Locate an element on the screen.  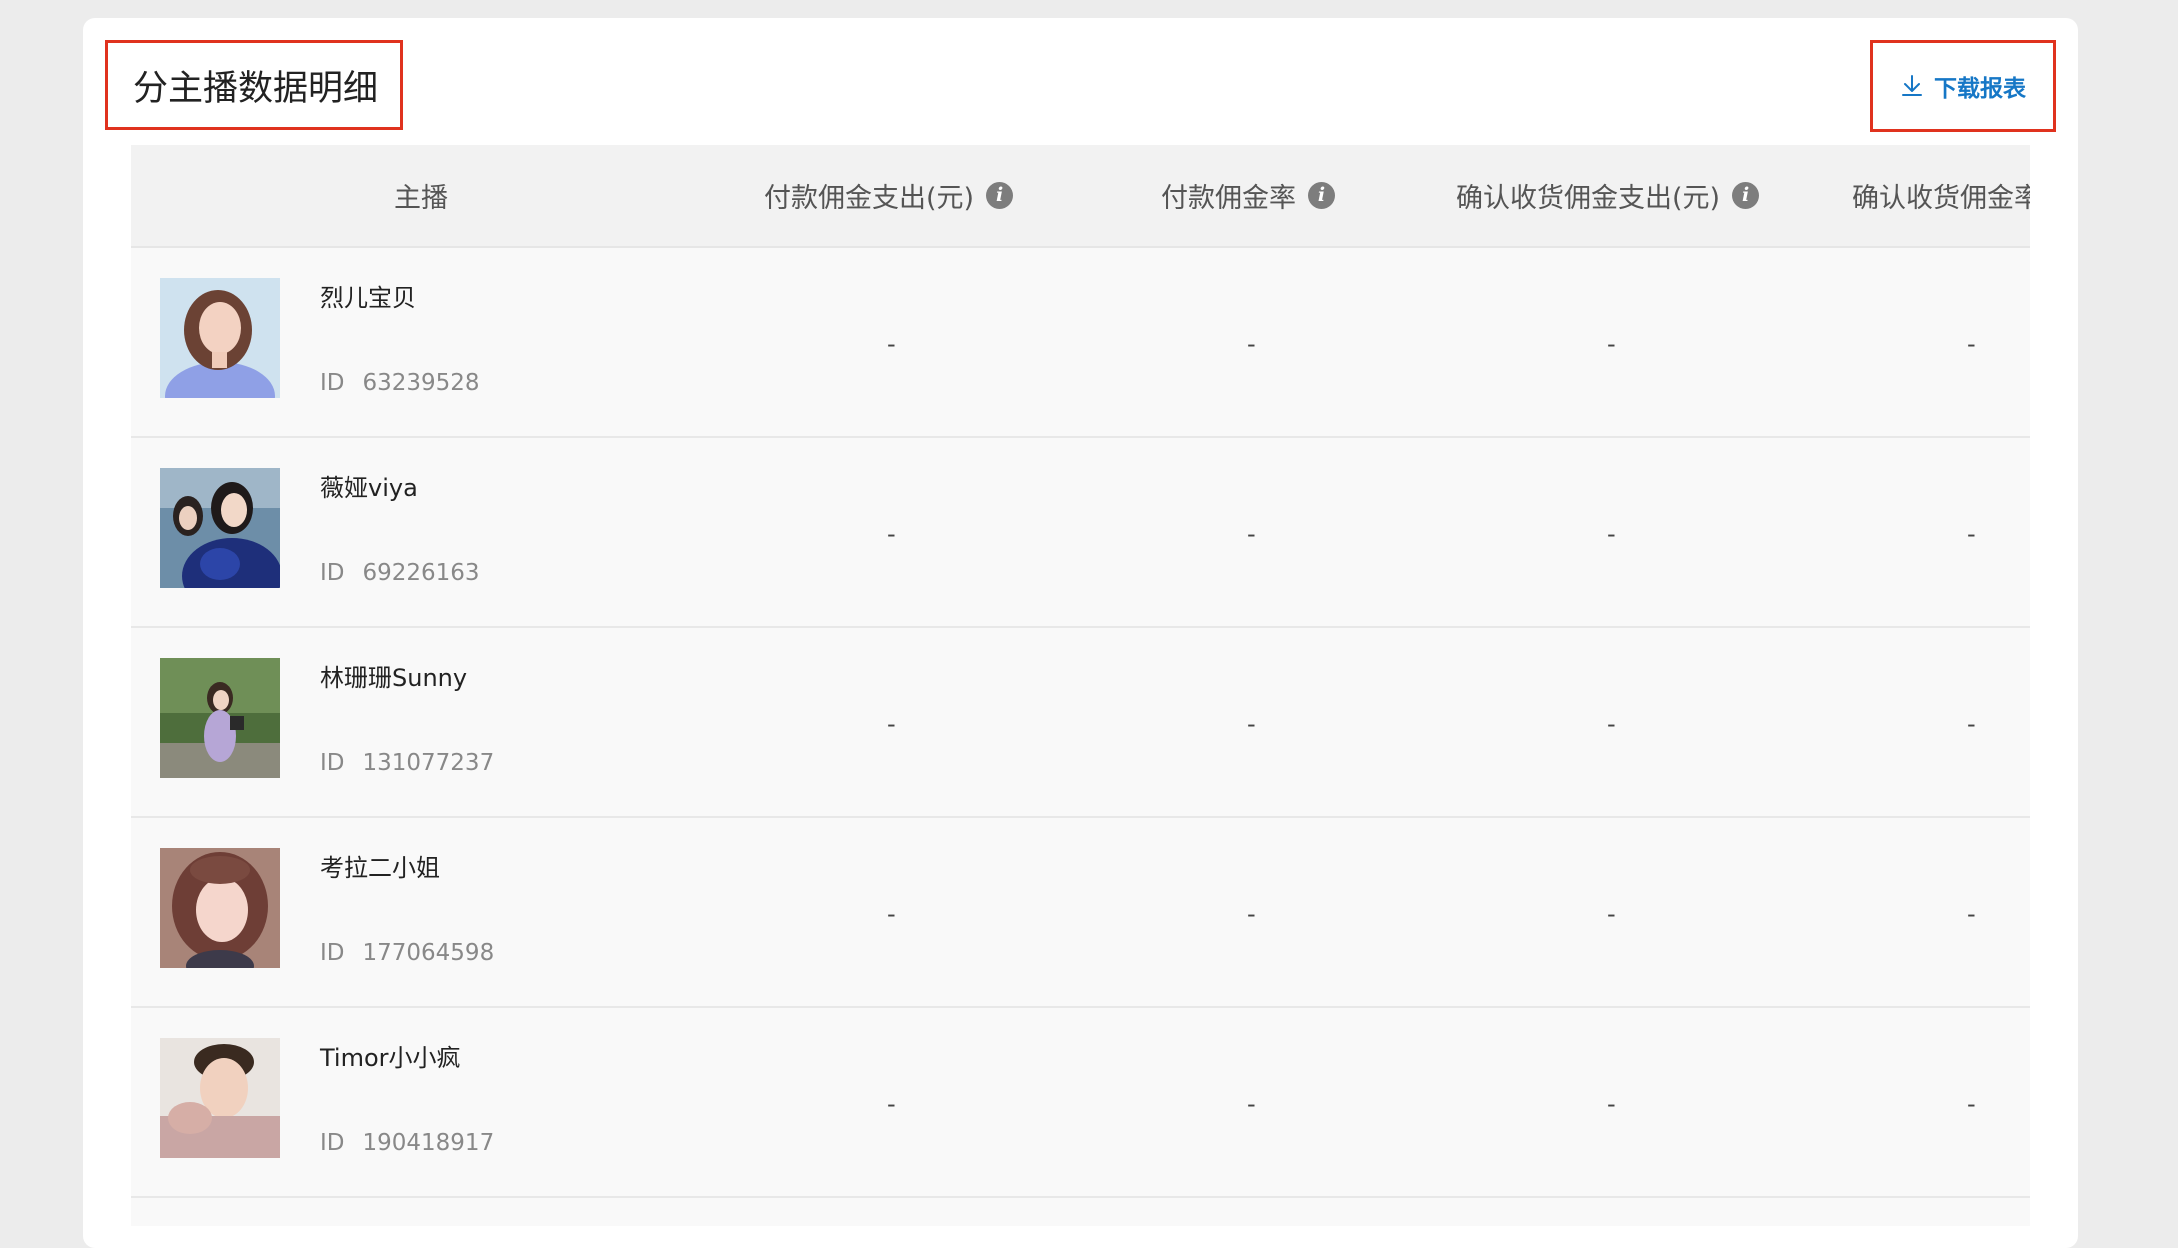
anchor-name: 烈儿宝贝 is located at coordinates (368, 298).